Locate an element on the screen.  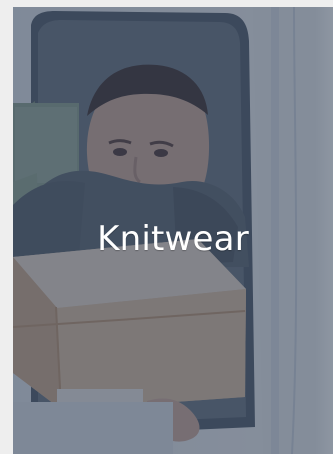
category-label: Knitwear is located at coordinates (173, 239).